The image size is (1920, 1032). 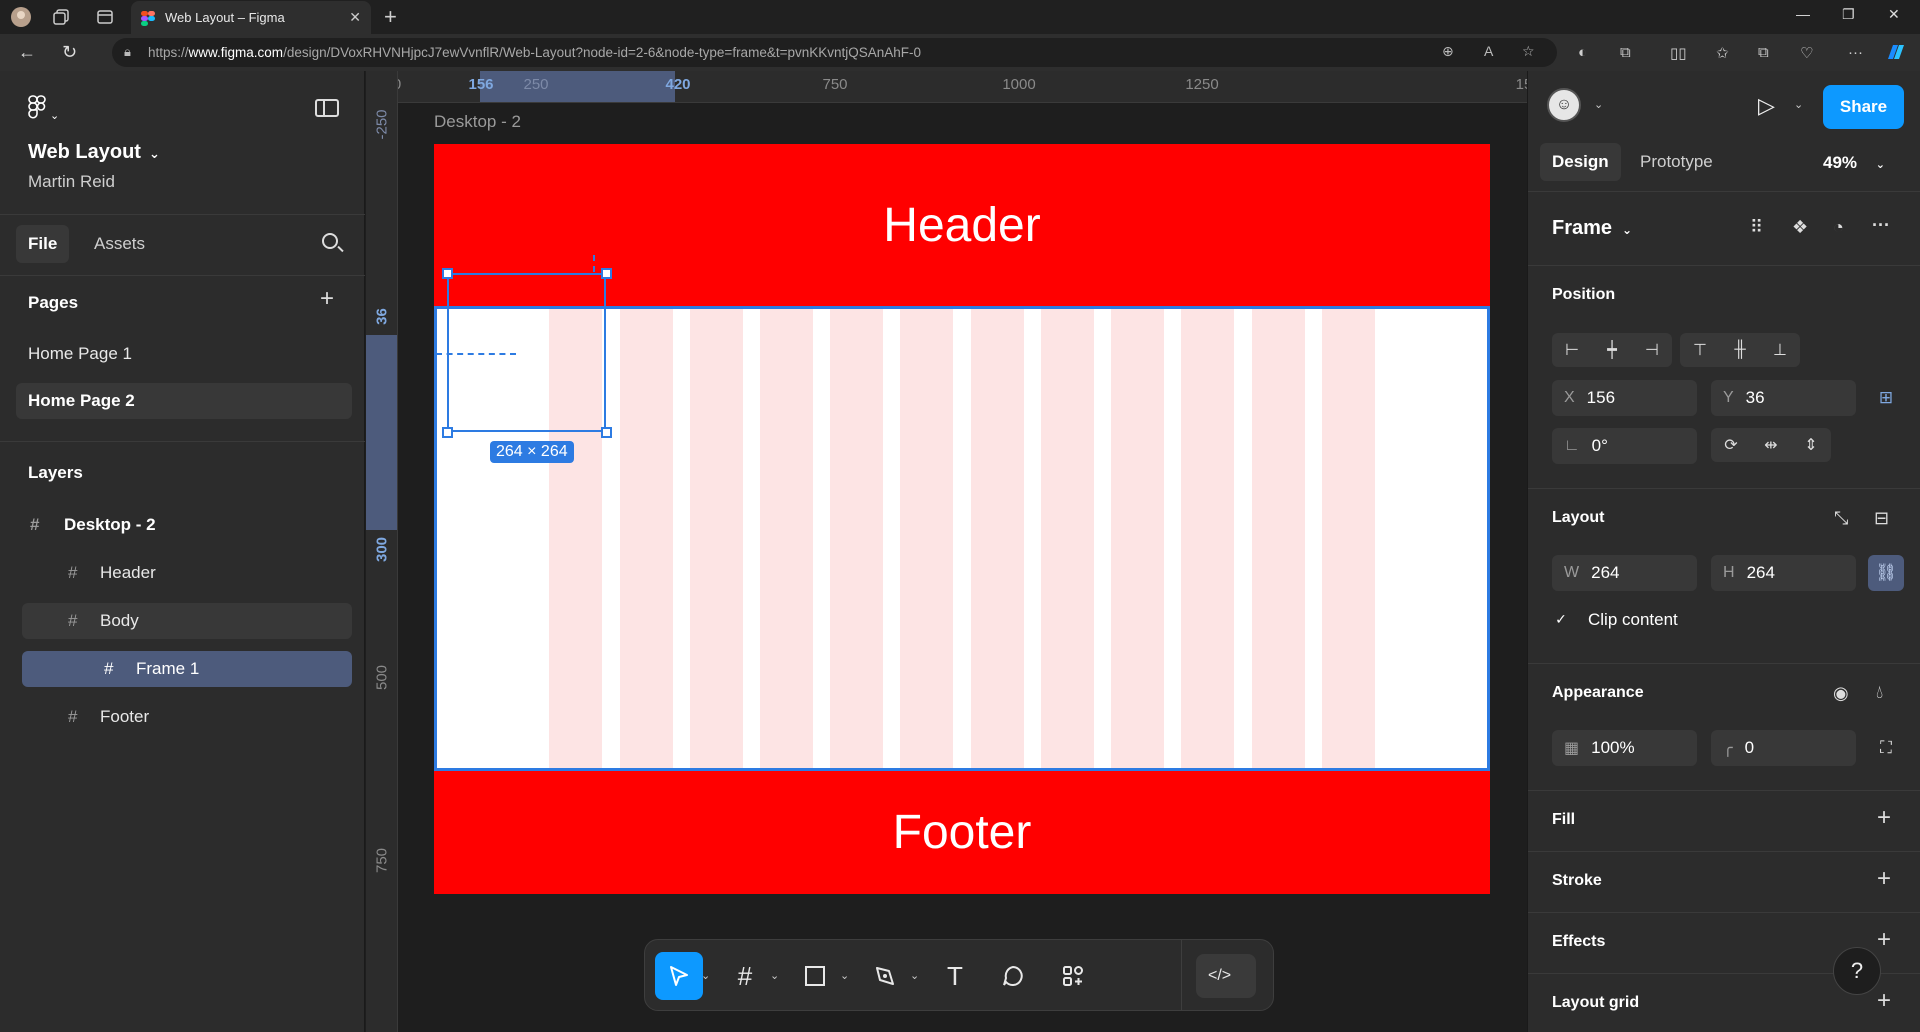 I want to click on align-vertical-center-icon: ╫, so click(x=1740, y=350).